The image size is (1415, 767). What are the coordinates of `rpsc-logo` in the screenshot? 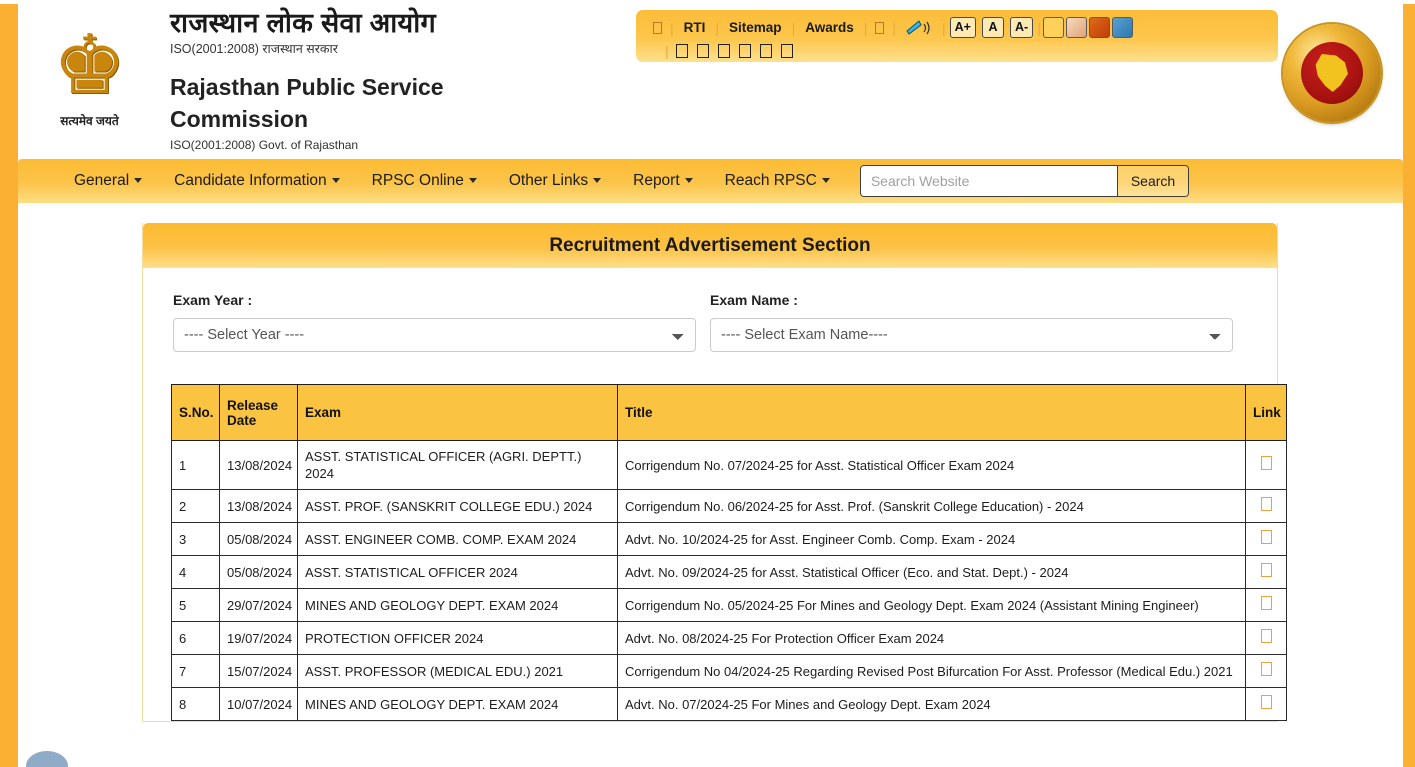 It's located at (1332, 73).